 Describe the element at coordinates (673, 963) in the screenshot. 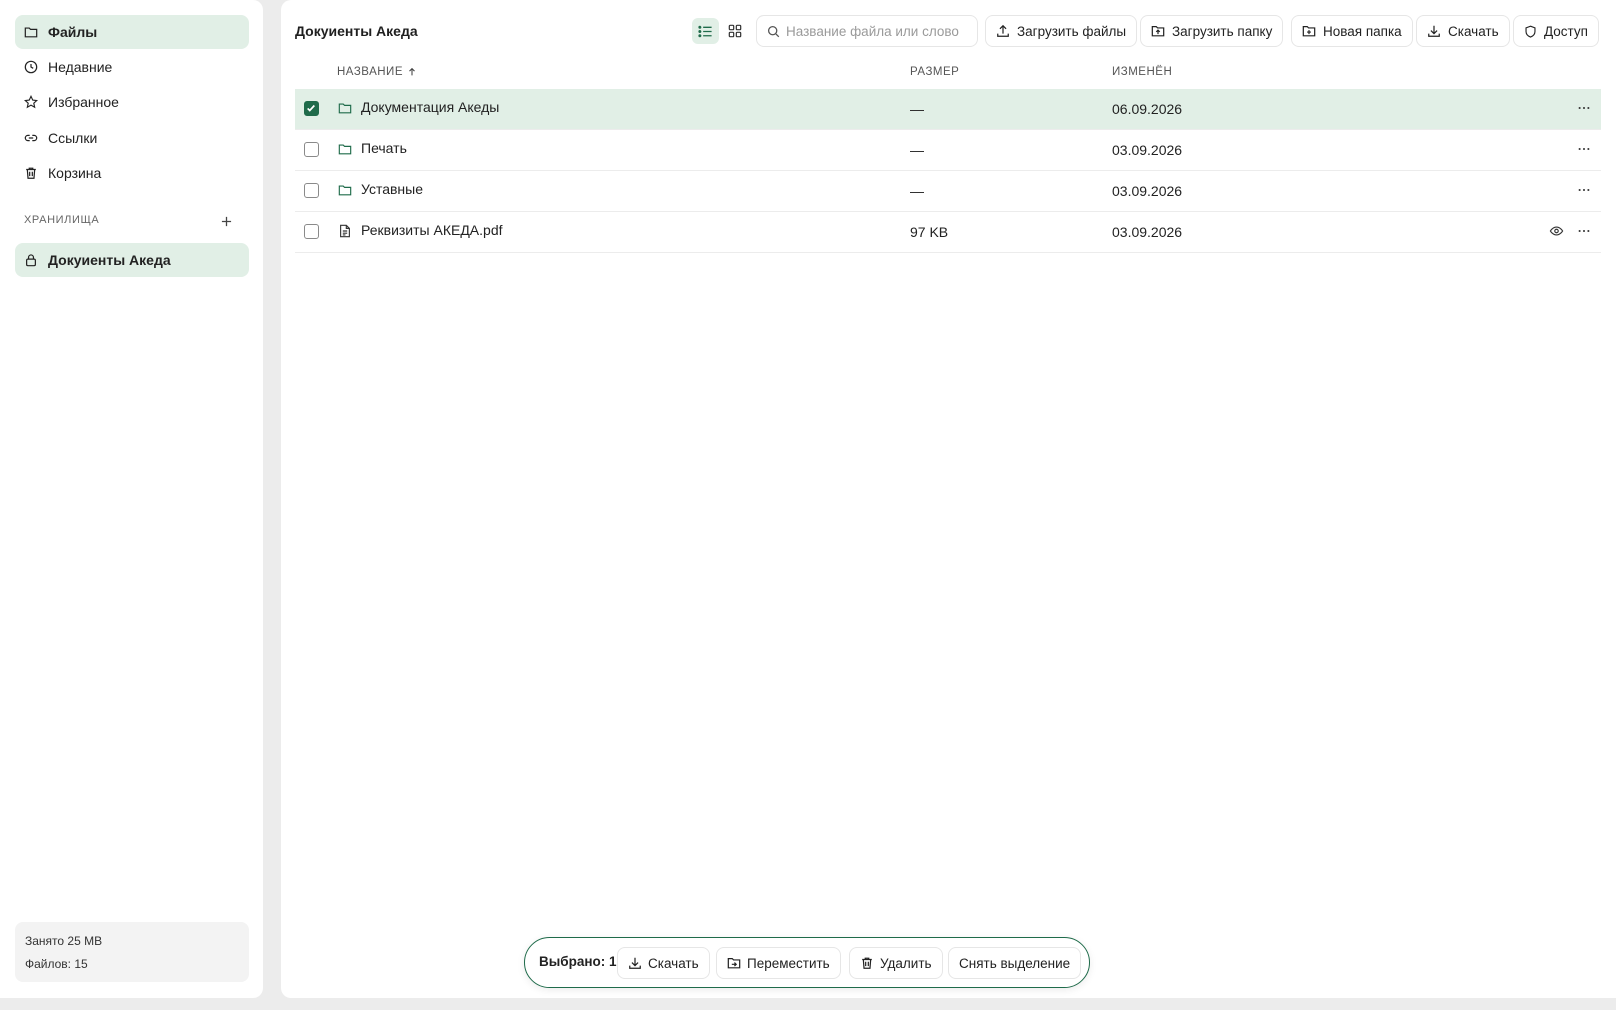

I see `selection-download-label: Скачать` at that location.